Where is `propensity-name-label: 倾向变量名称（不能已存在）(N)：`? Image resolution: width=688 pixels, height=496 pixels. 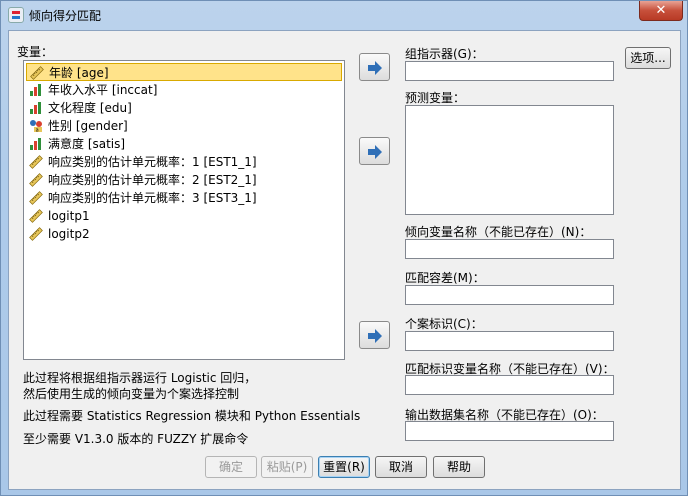
propensity-name-label: 倾向变量名称（不能已存在）(N)： is located at coordinates (498, 232).